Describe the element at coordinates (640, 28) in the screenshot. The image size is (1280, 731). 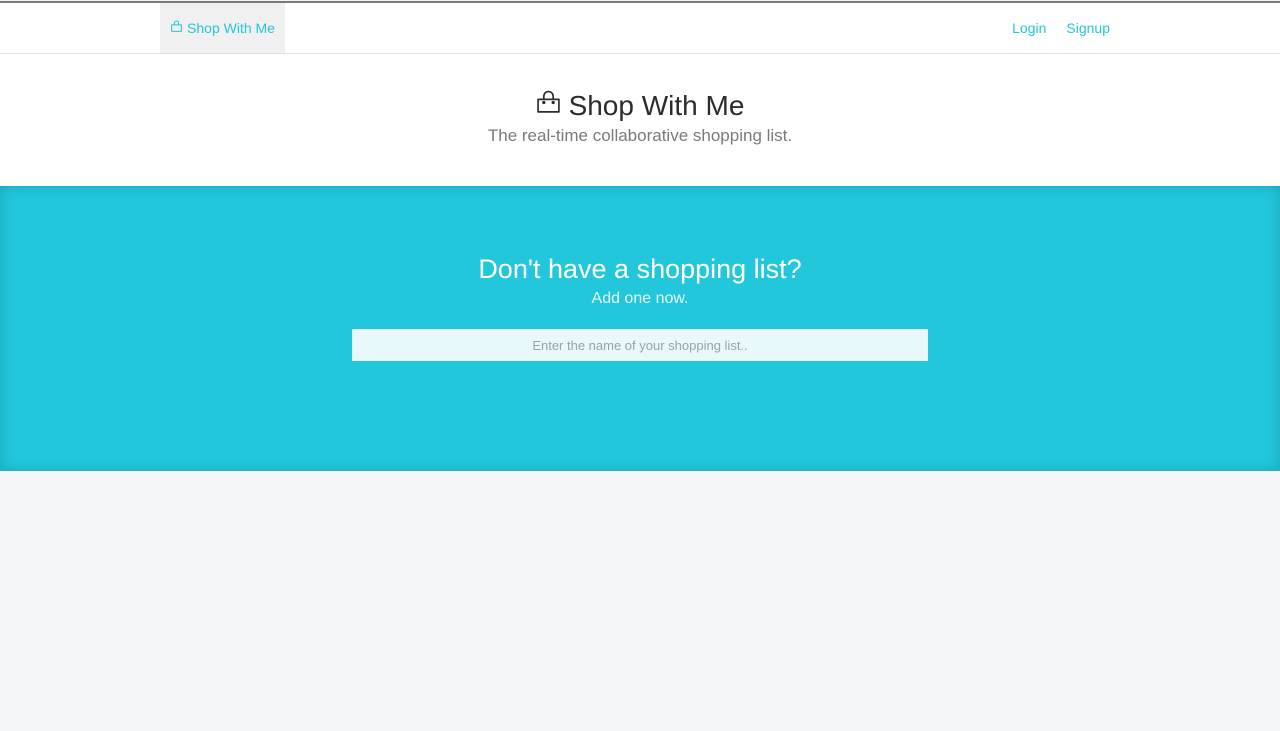
I see `navbar: Shop With Me Login Signup` at that location.